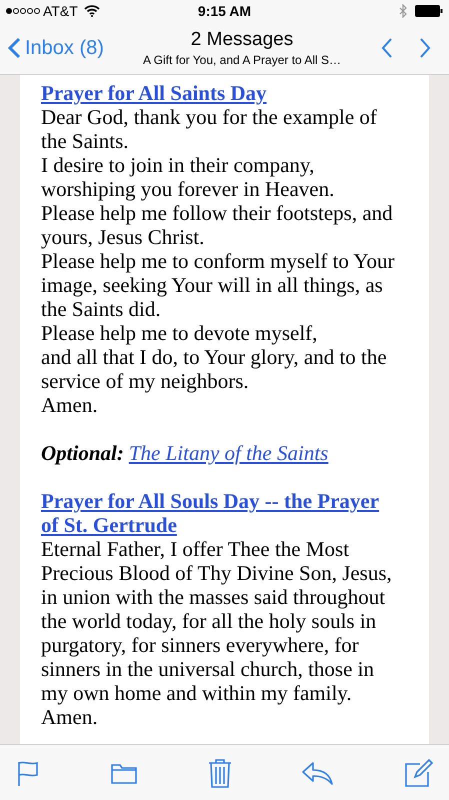  Describe the element at coordinates (425, 48) in the screenshot. I see `next-message-button` at that location.